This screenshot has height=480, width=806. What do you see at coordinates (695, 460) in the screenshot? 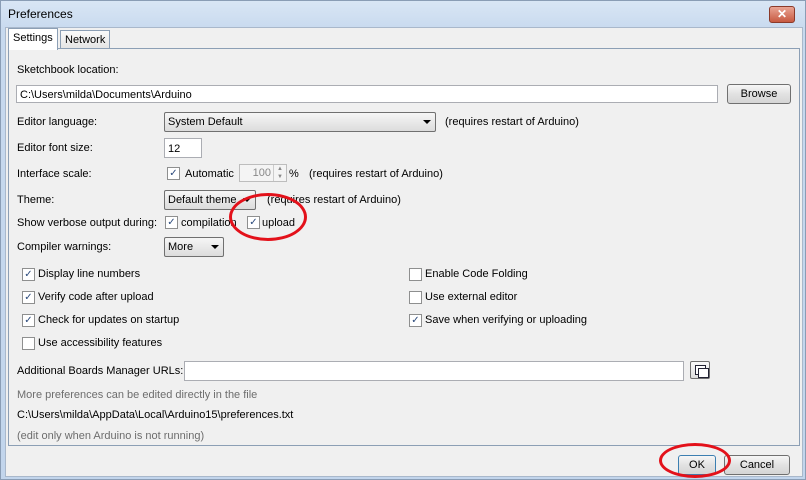
I see `ok-highlight-ellipse` at bounding box center [695, 460].